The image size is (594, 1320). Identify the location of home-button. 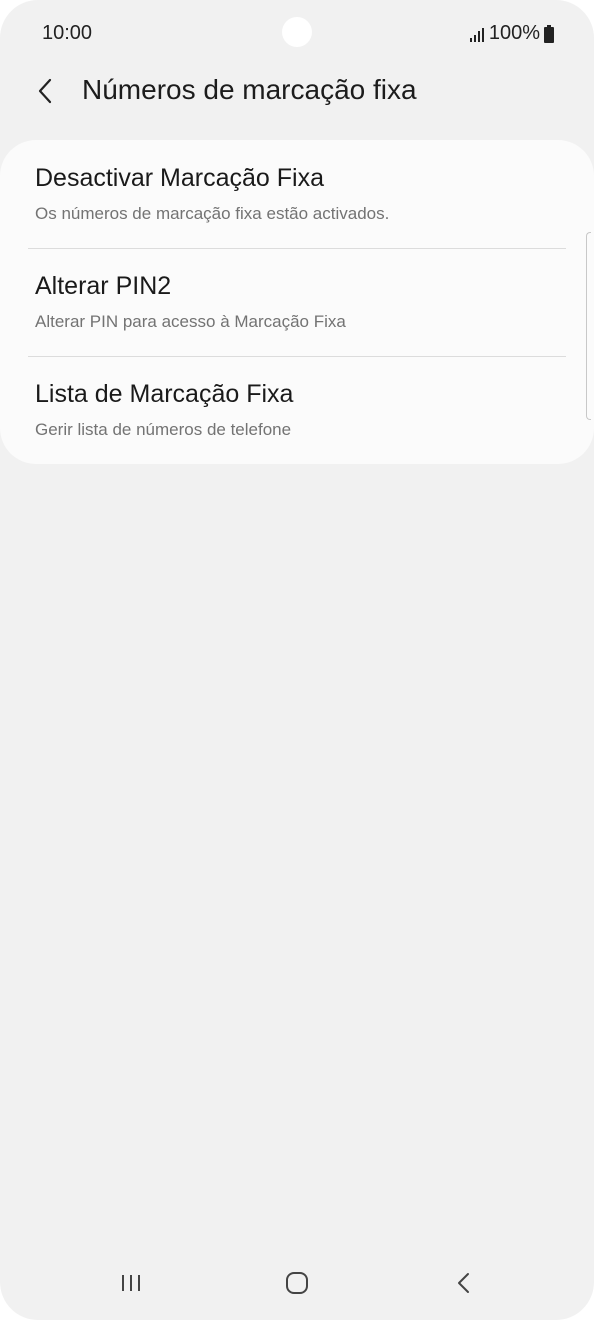
(297, 1285).